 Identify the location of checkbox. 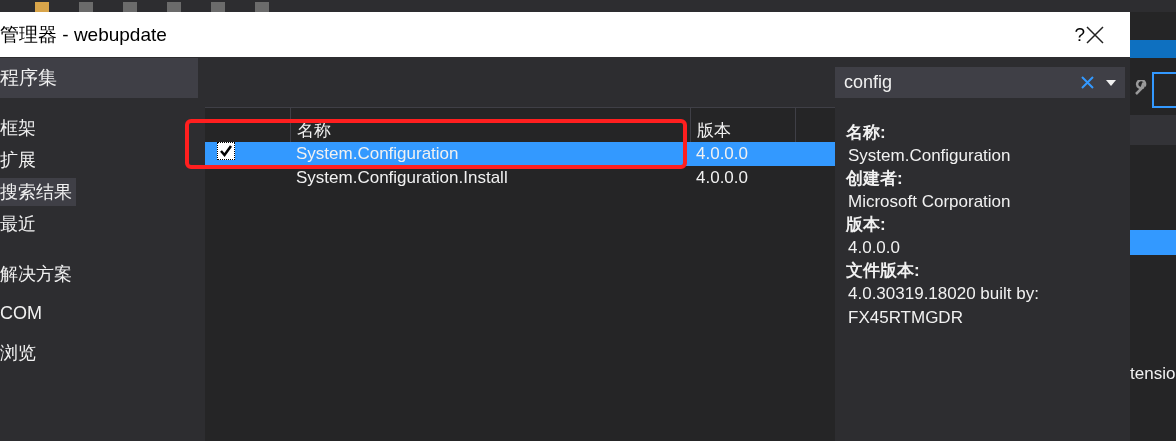
(226, 151).